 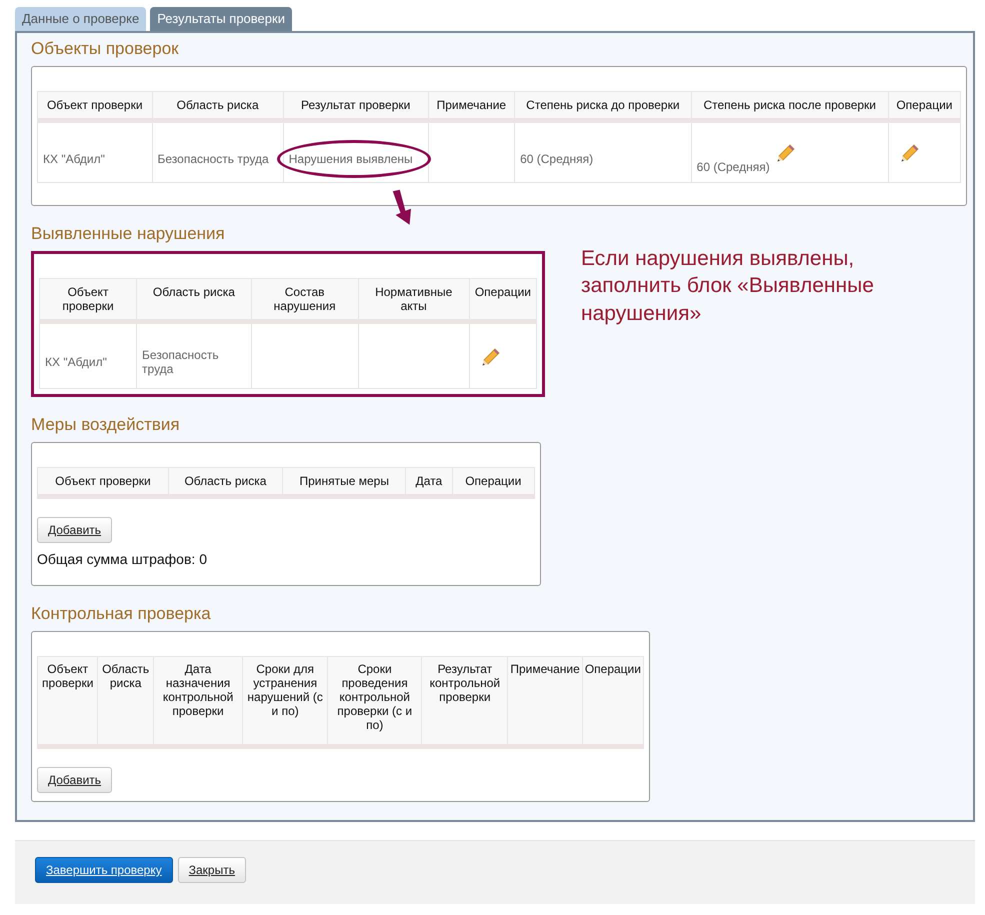 What do you see at coordinates (105, 49) in the screenshot?
I see `section-title: Объекты проверок` at bounding box center [105, 49].